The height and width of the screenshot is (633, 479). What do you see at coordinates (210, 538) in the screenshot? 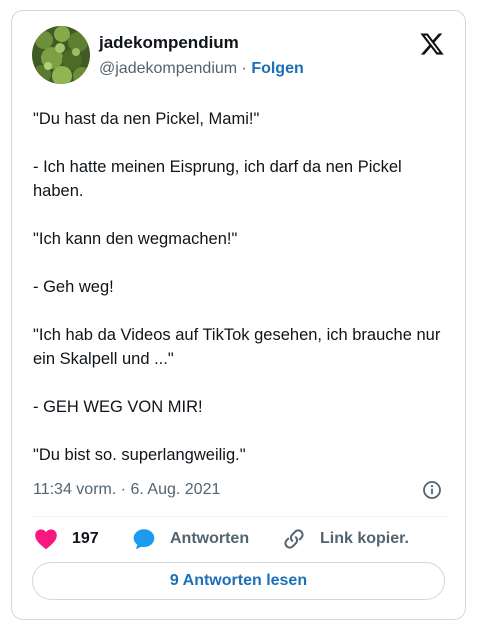
I see `reply-label: Antworten` at bounding box center [210, 538].